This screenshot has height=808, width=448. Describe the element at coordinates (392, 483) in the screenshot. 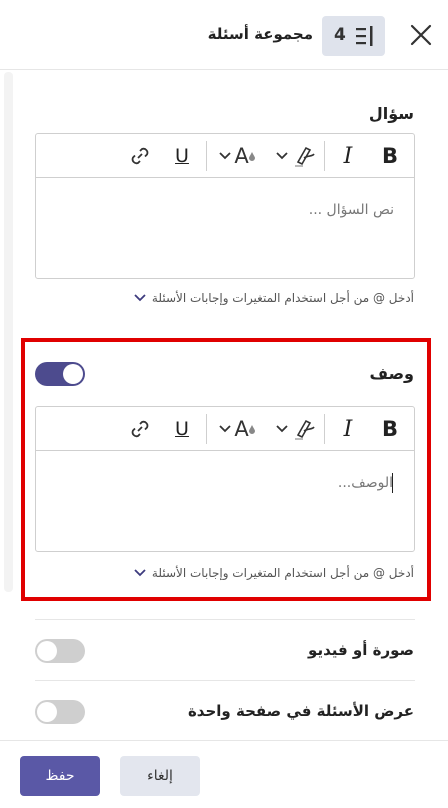

I see `text-cursor` at that location.